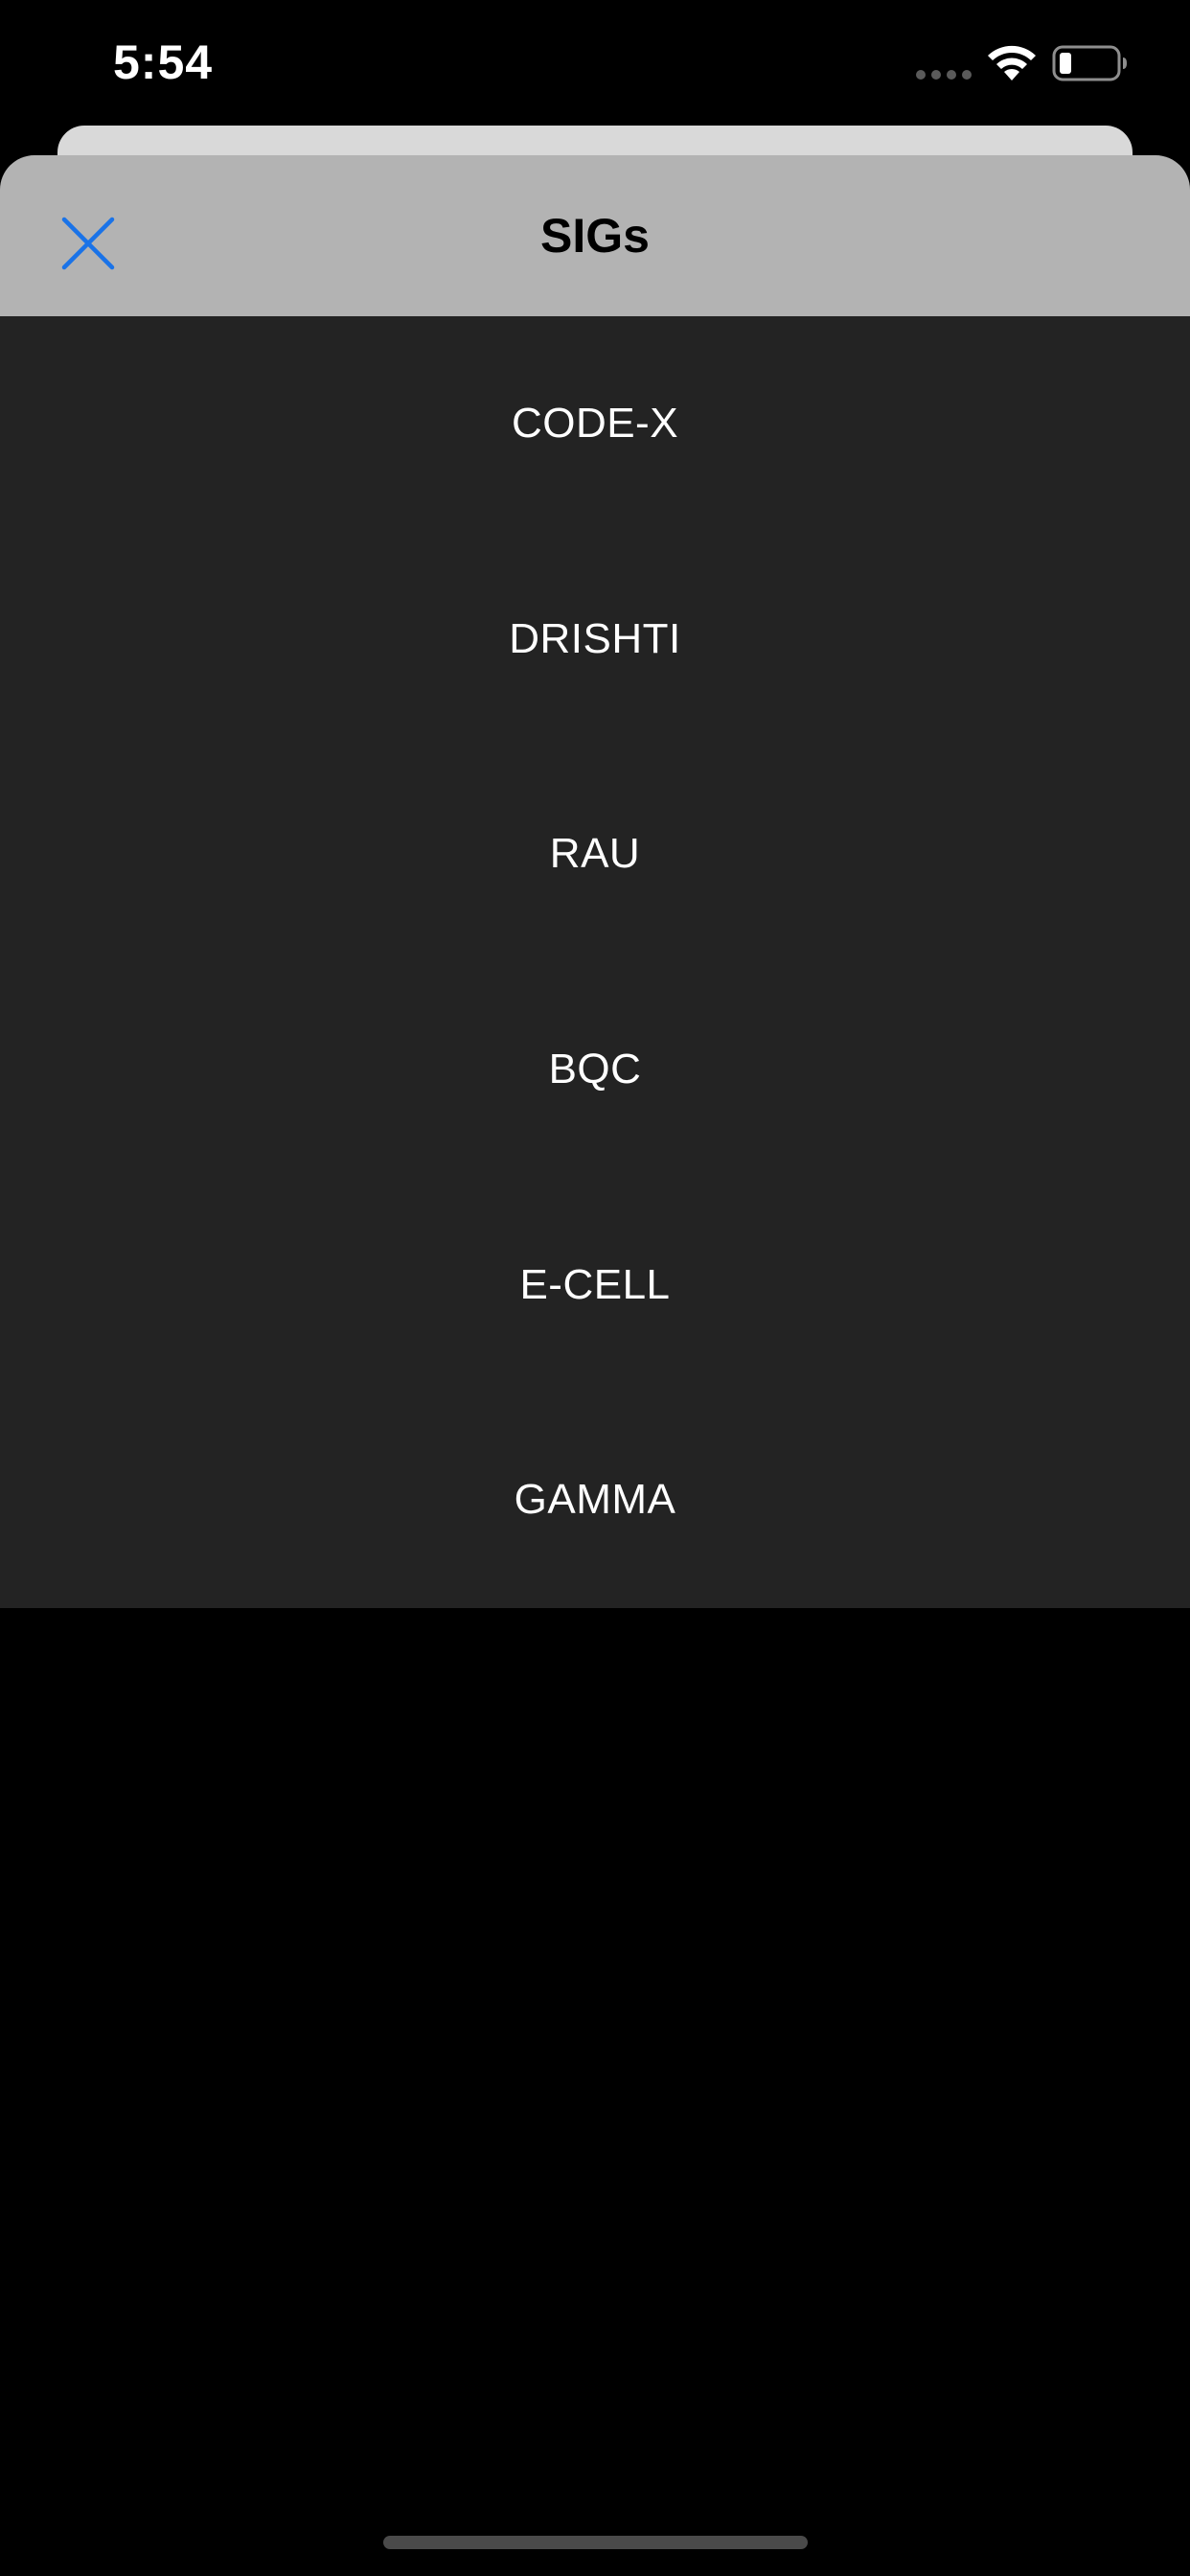 The height and width of the screenshot is (2576, 1190). I want to click on sig-item-gamma: GAMMA, so click(595, 1500).